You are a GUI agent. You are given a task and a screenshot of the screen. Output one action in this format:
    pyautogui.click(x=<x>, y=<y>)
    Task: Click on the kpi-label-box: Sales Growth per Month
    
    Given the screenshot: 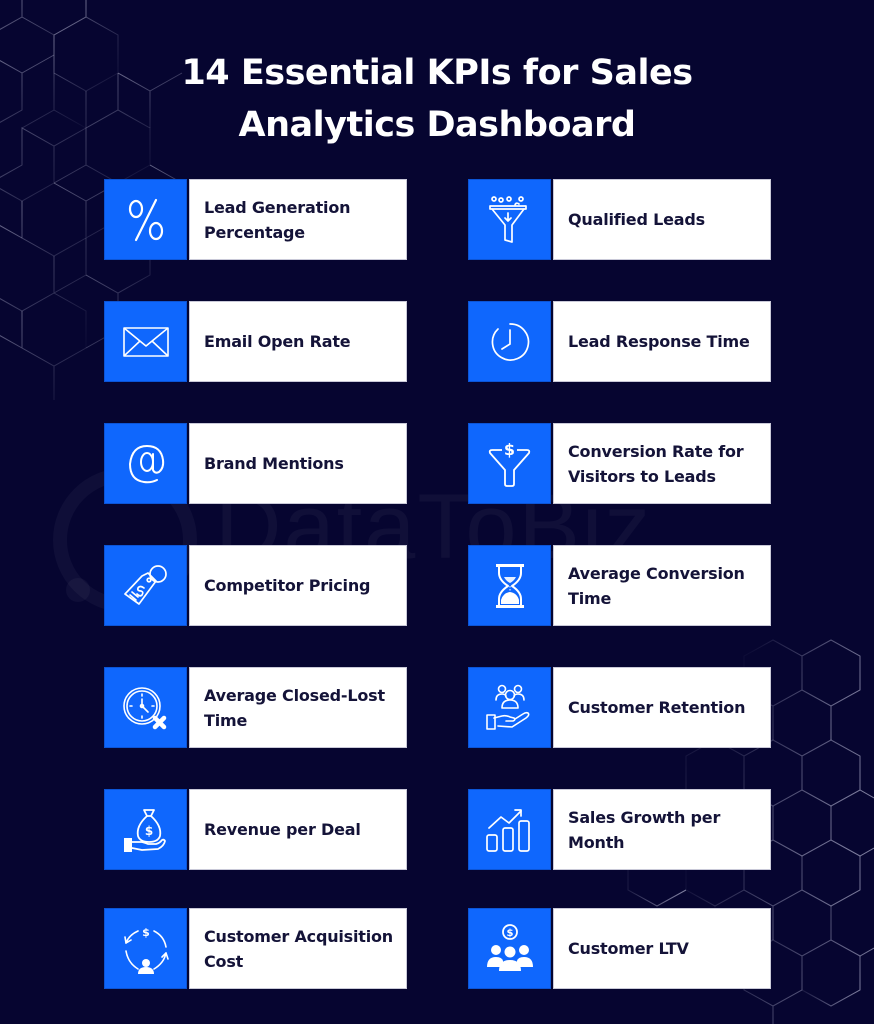 What is the action you would take?
    pyautogui.click(x=662, y=829)
    